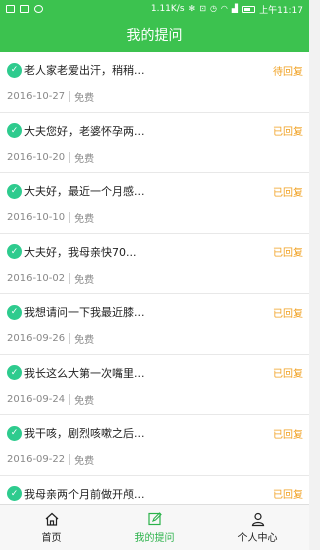 The height and width of the screenshot is (550, 320). Describe the element at coordinates (51, 519) in the screenshot. I see `home-icon` at that location.